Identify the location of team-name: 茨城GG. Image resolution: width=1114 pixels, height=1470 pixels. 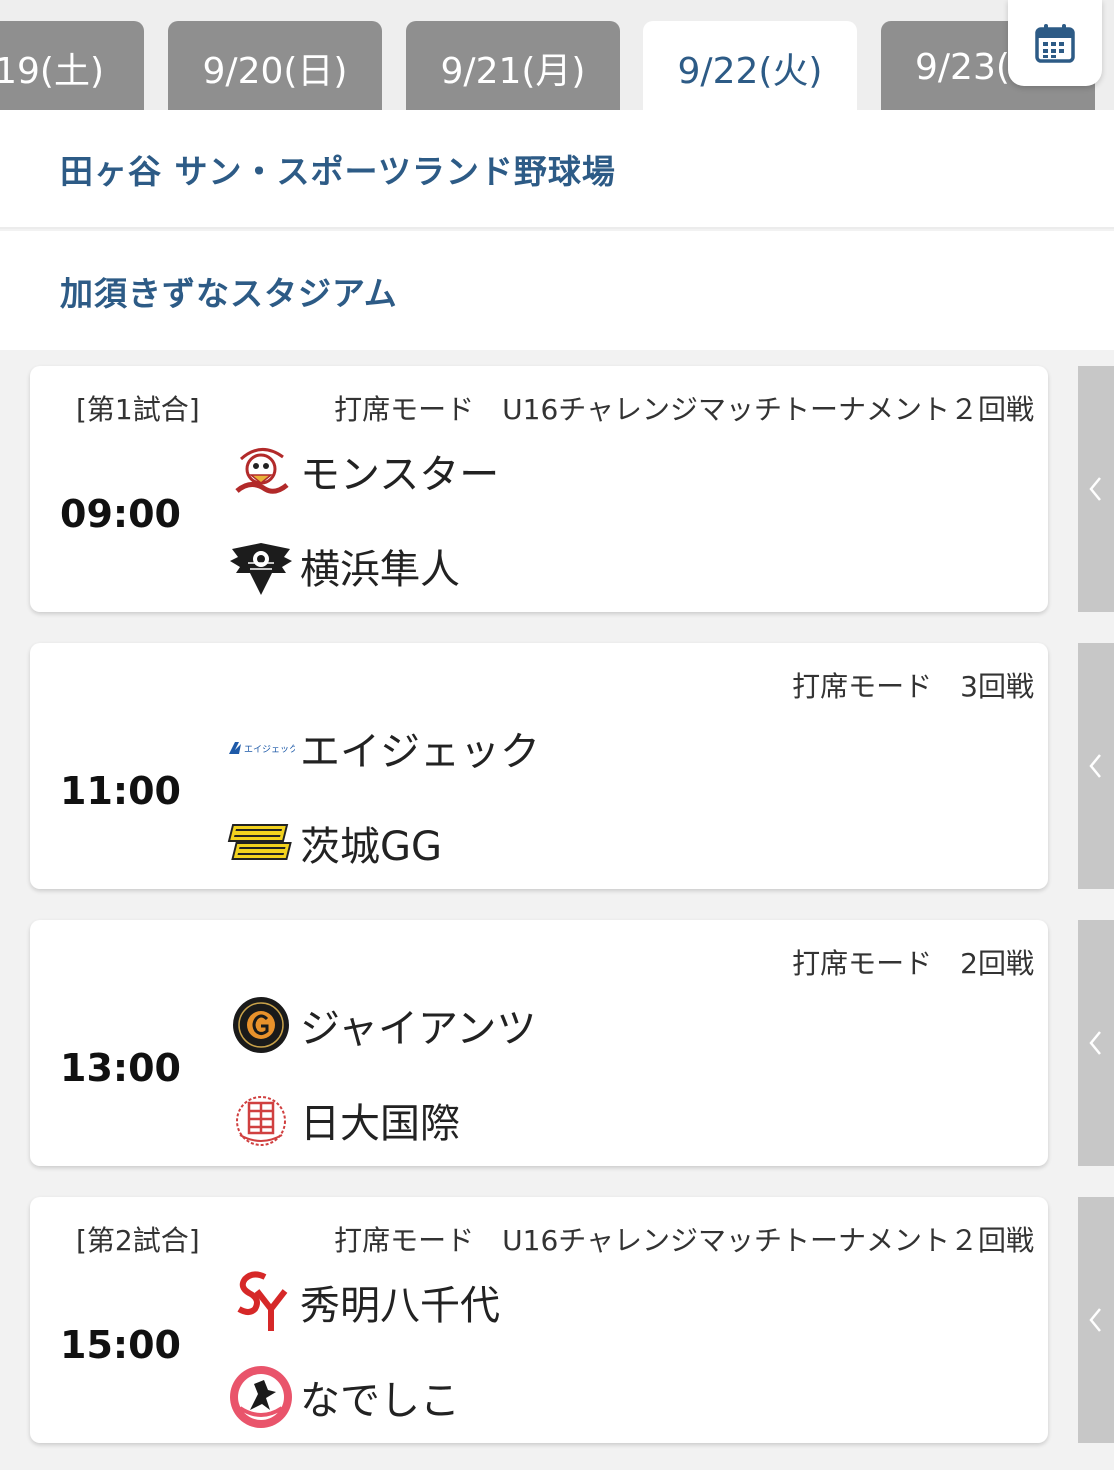
(371, 847).